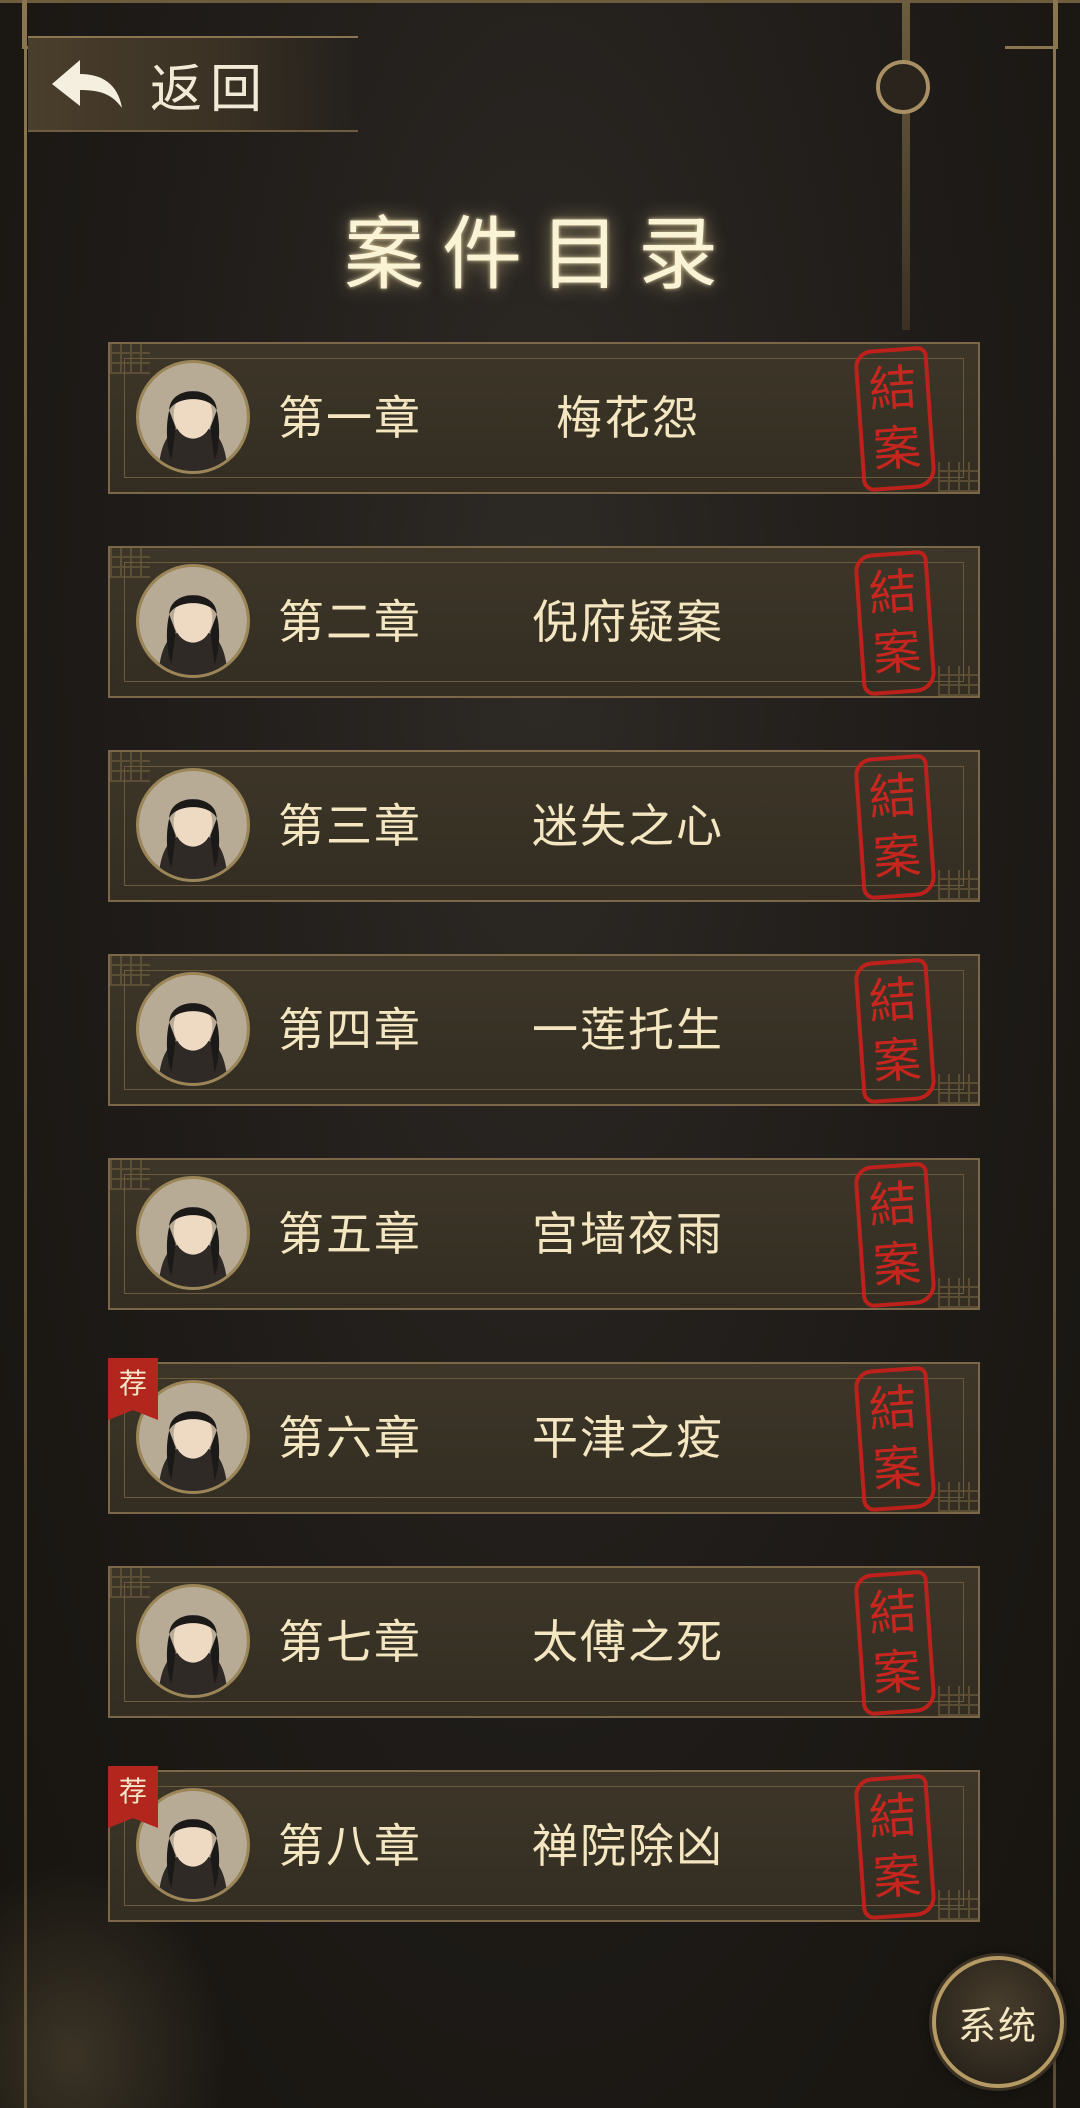 The height and width of the screenshot is (2108, 1080). I want to click on case-title: 倪府疑案, so click(628, 622).